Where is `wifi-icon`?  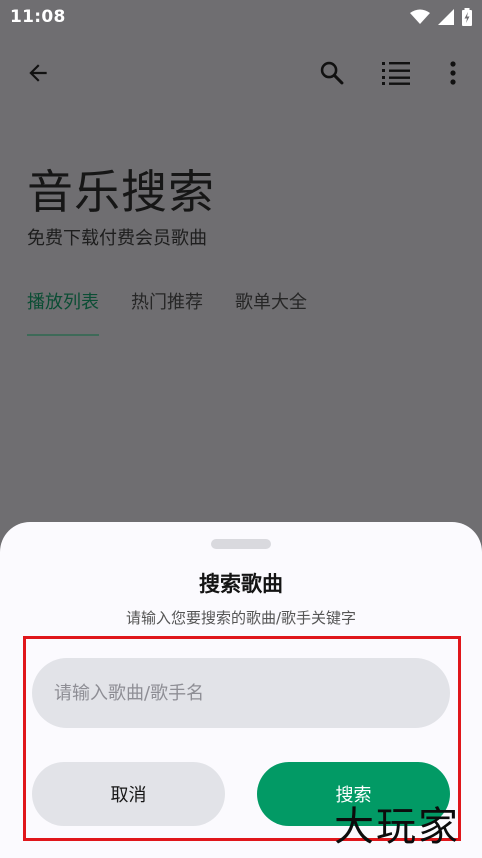
wifi-icon is located at coordinates (420, 17).